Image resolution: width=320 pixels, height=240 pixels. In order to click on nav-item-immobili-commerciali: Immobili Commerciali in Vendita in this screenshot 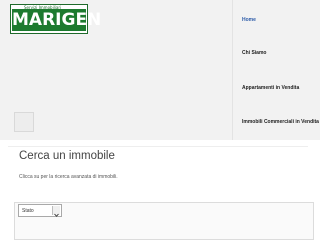, I will do `click(280, 122)`.